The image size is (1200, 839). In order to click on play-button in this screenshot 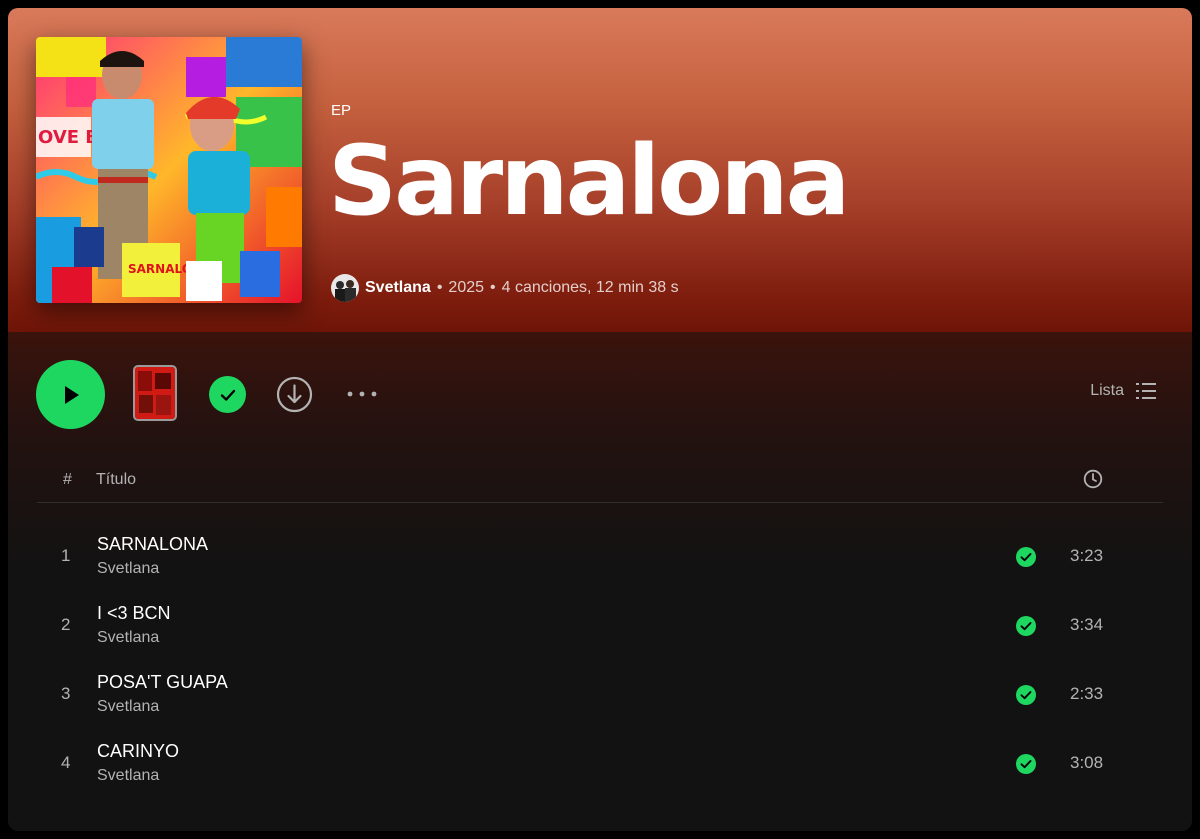, I will do `click(70, 394)`.